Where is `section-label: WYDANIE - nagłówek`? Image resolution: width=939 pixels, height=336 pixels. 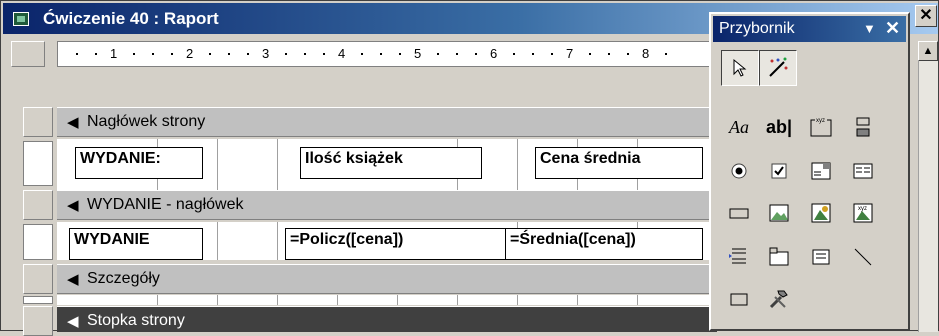
section-label: WYDANIE - nagłówek is located at coordinates (165, 204).